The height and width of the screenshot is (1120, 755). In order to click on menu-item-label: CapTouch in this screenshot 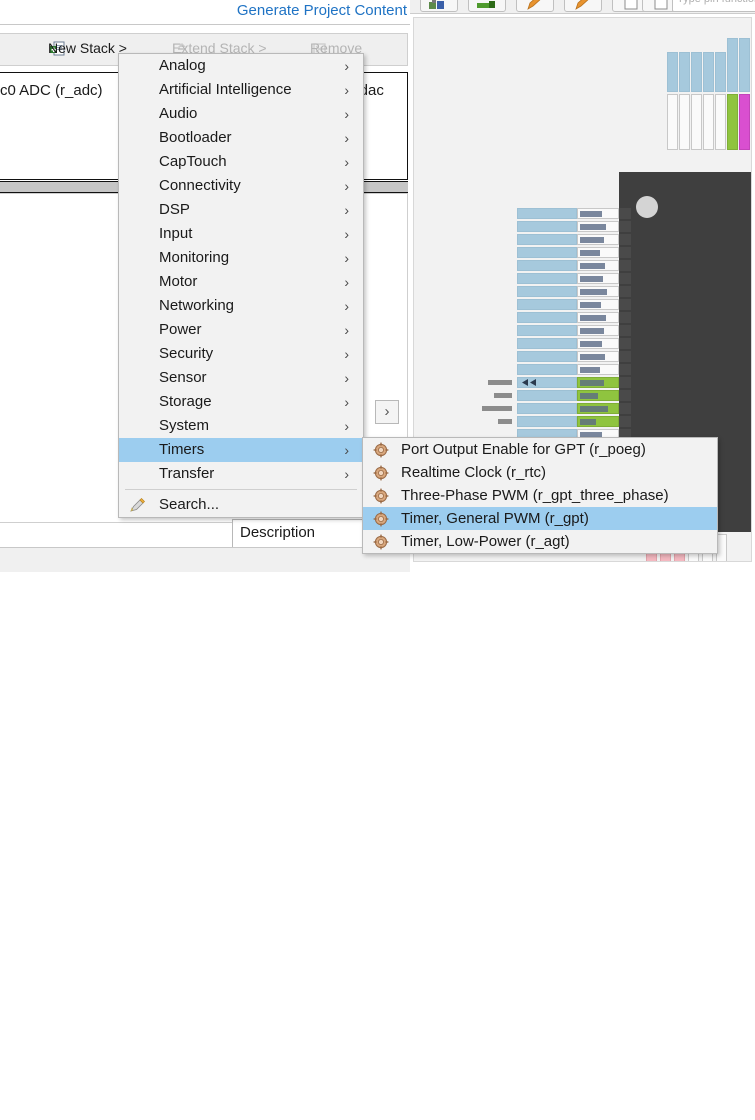, I will do `click(193, 161)`.